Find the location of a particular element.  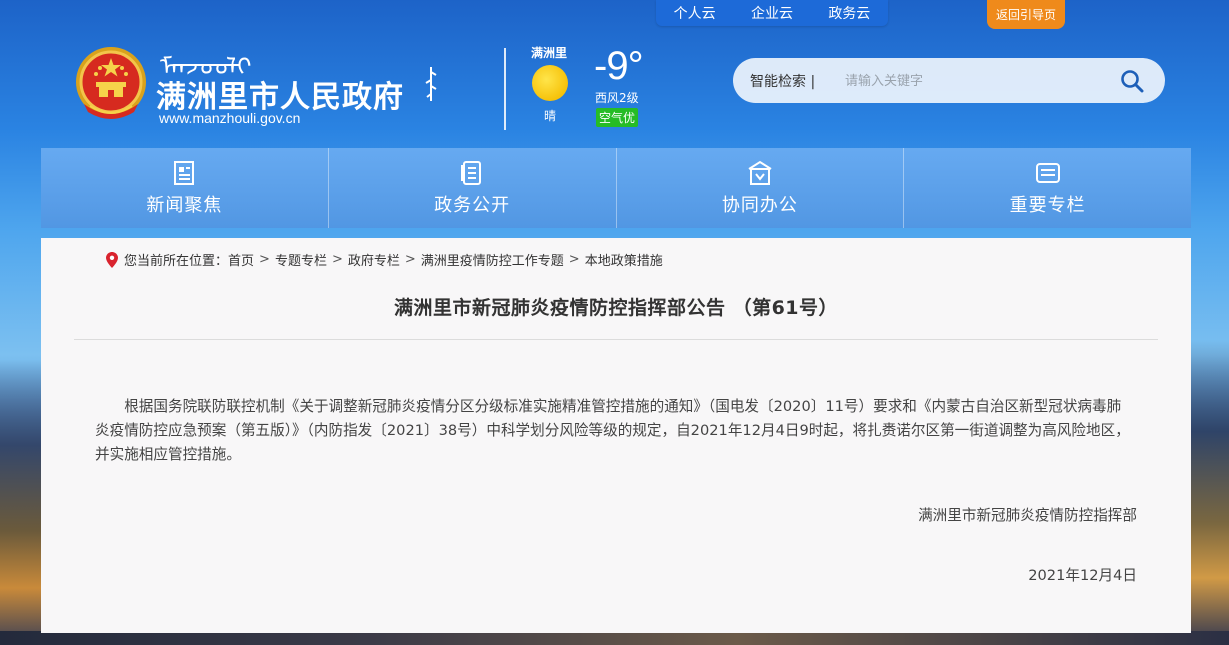

nav-item-collaborative-office: 协同办公 is located at coordinates (761, 188).